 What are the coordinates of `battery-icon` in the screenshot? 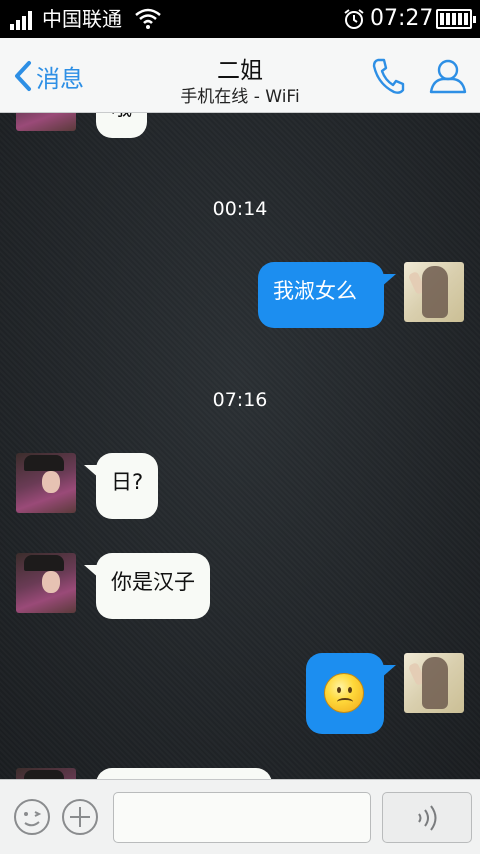 It's located at (456, 19).